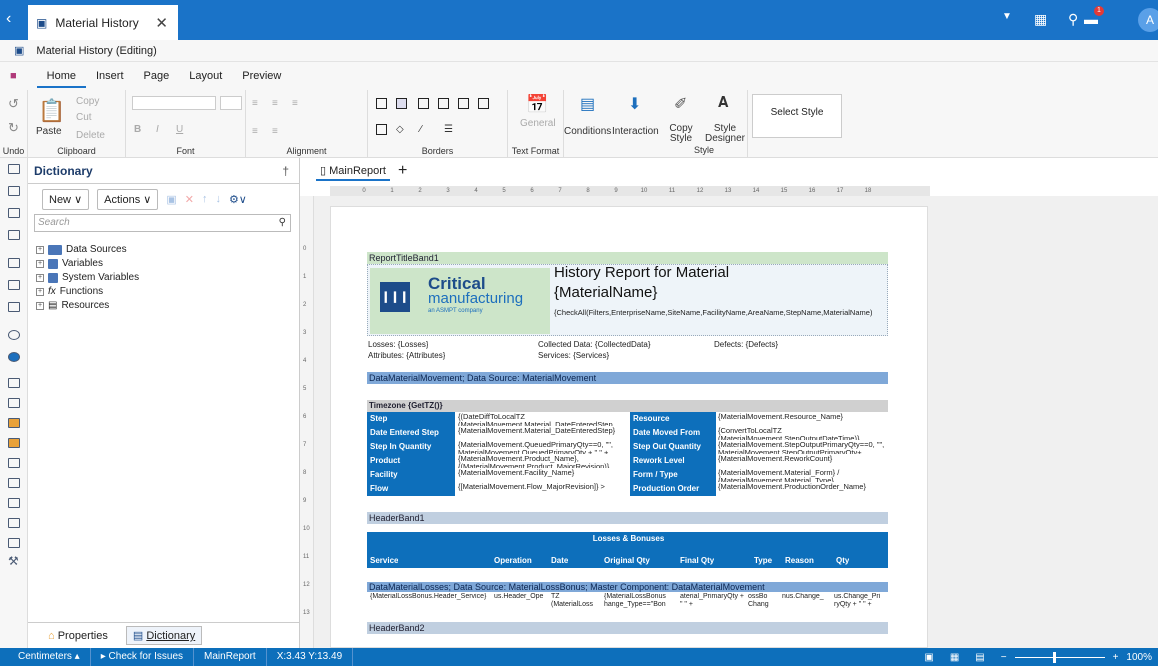 This screenshot has height=666, width=1158. Describe the element at coordinates (189, 199) in the screenshot. I see `delete-icon: ✕` at that location.